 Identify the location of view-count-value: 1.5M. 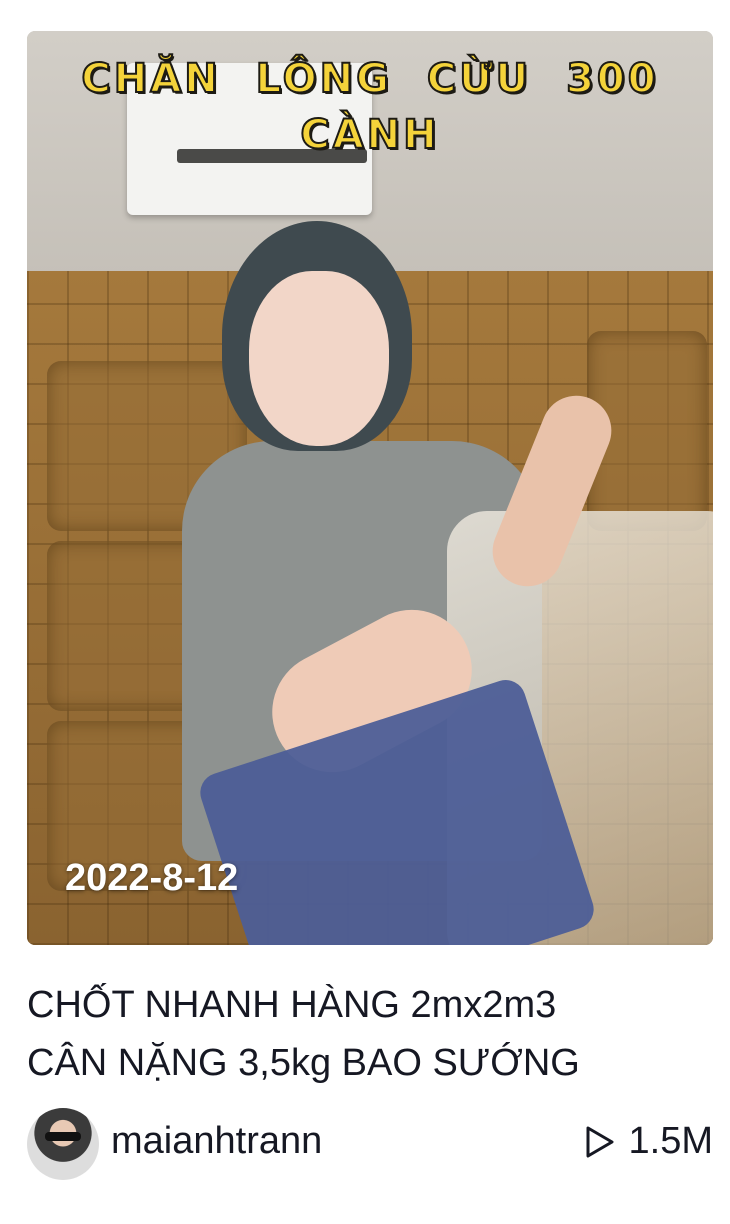
(670, 1141).